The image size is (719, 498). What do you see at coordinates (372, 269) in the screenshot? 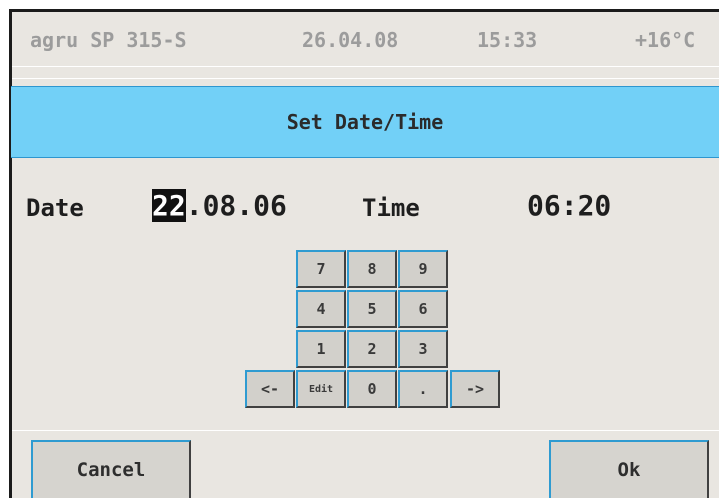
I see `key-8: 8` at bounding box center [372, 269].